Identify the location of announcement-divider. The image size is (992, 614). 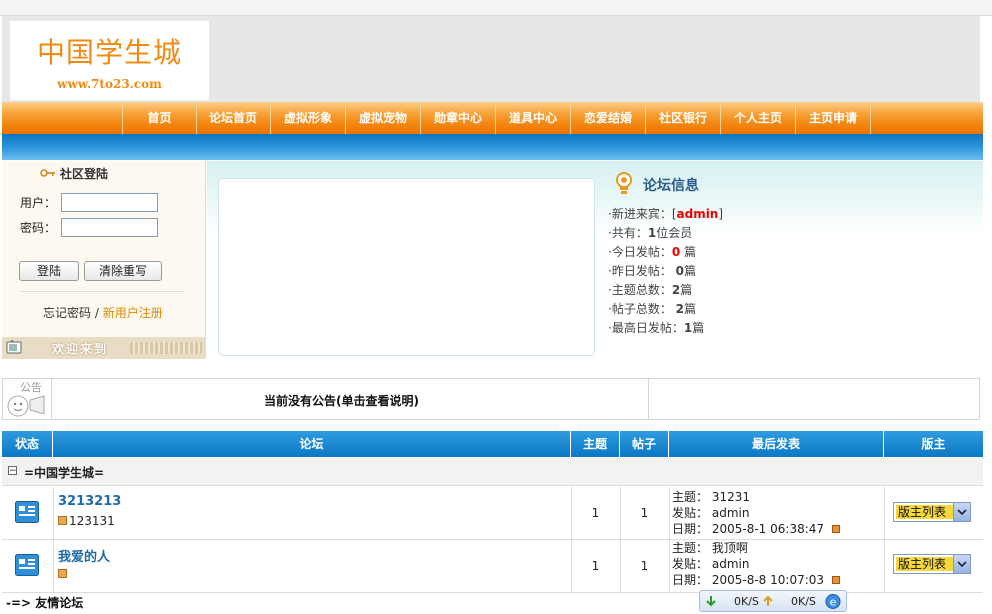
(51, 399).